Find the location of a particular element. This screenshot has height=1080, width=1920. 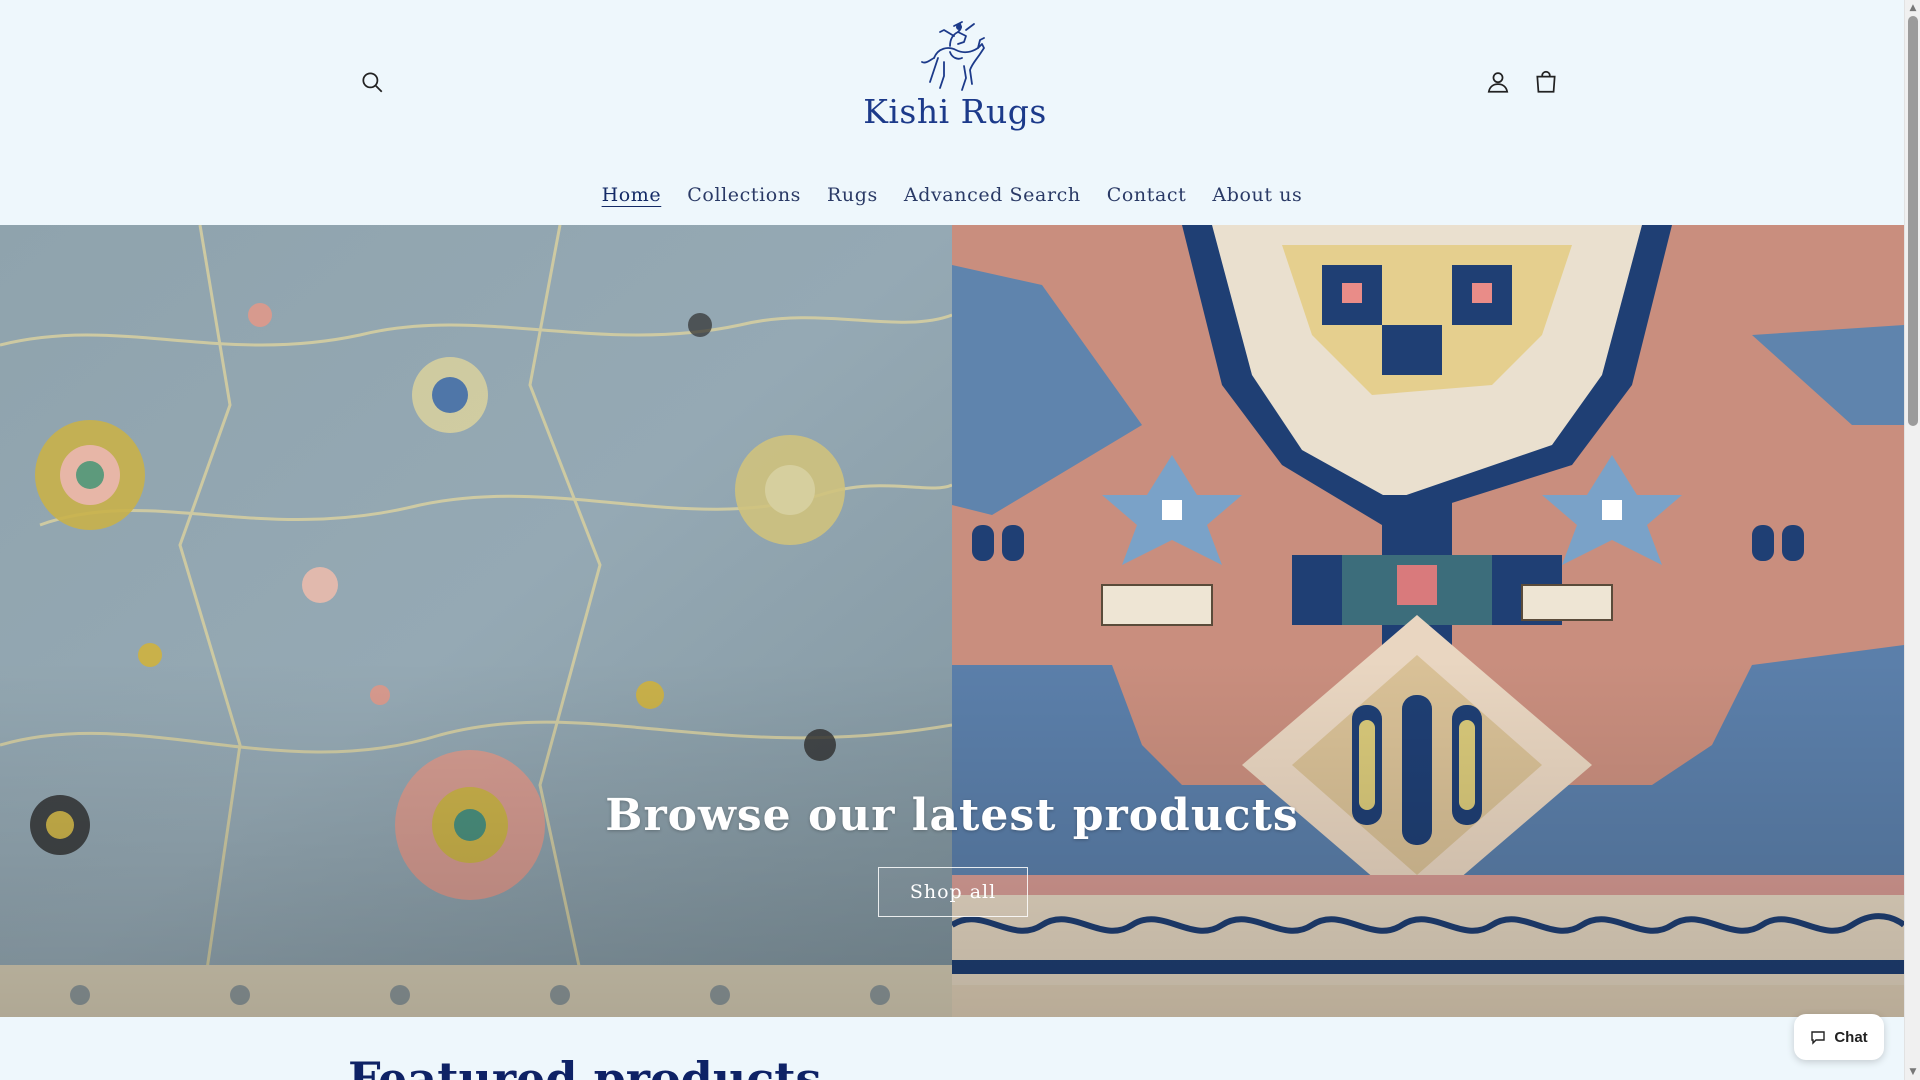

chat-button: Chat is located at coordinates (1839, 1037).